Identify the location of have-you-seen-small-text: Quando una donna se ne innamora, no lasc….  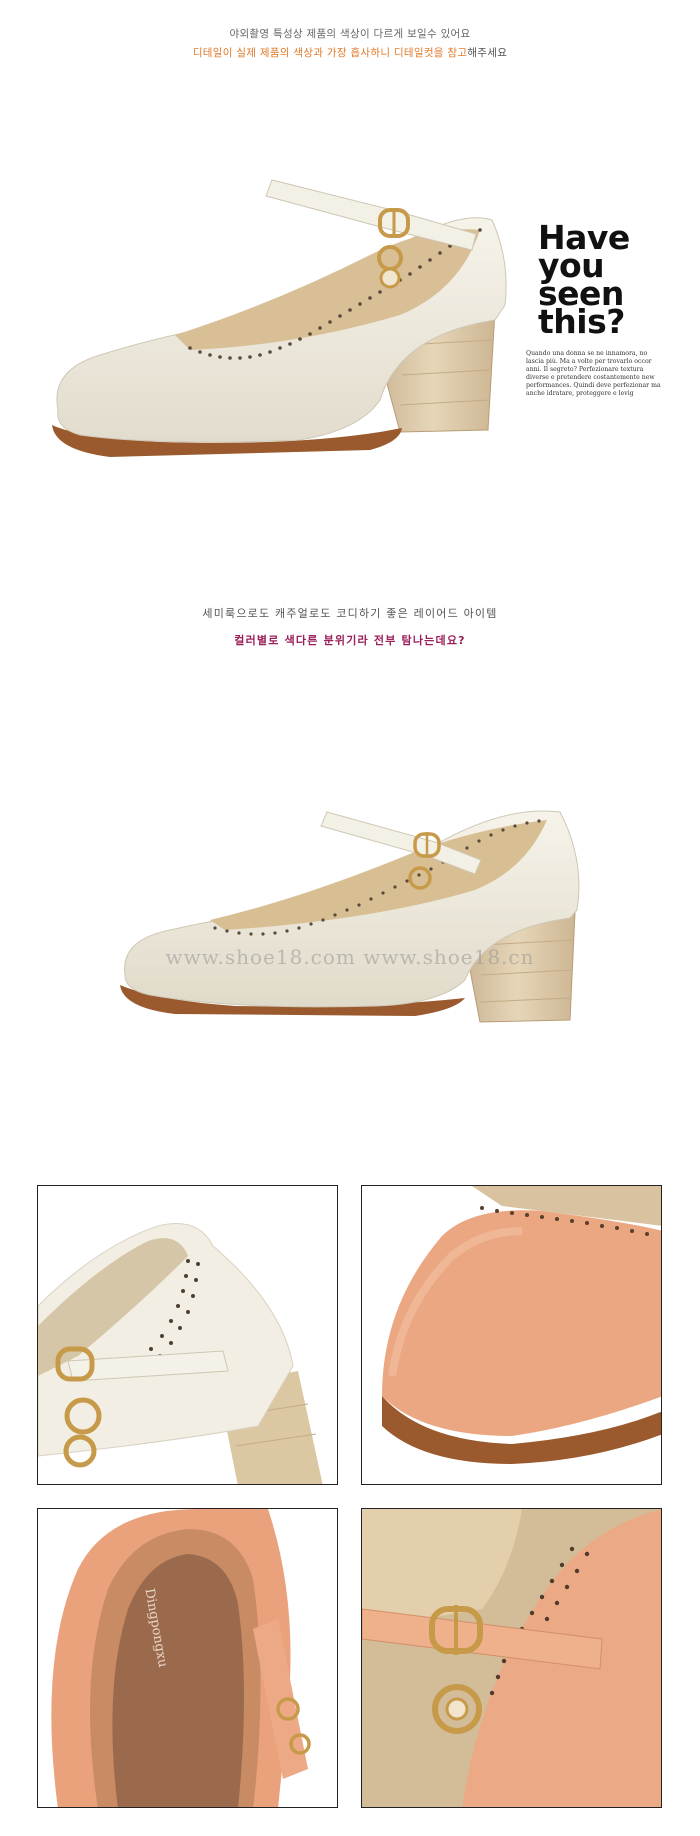
(593, 373).